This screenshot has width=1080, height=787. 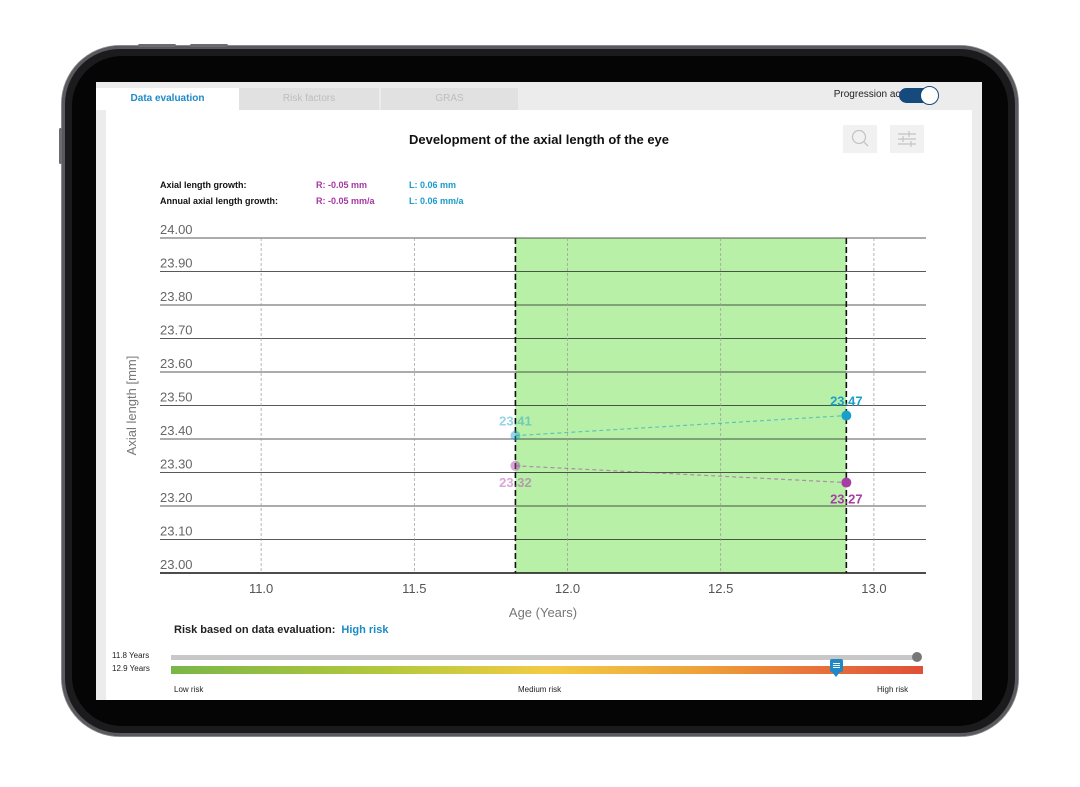 What do you see at coordinates (873, 588) in the screenshot?
I see `x-tick-label: 13.0` at bounding box center [873, 588].